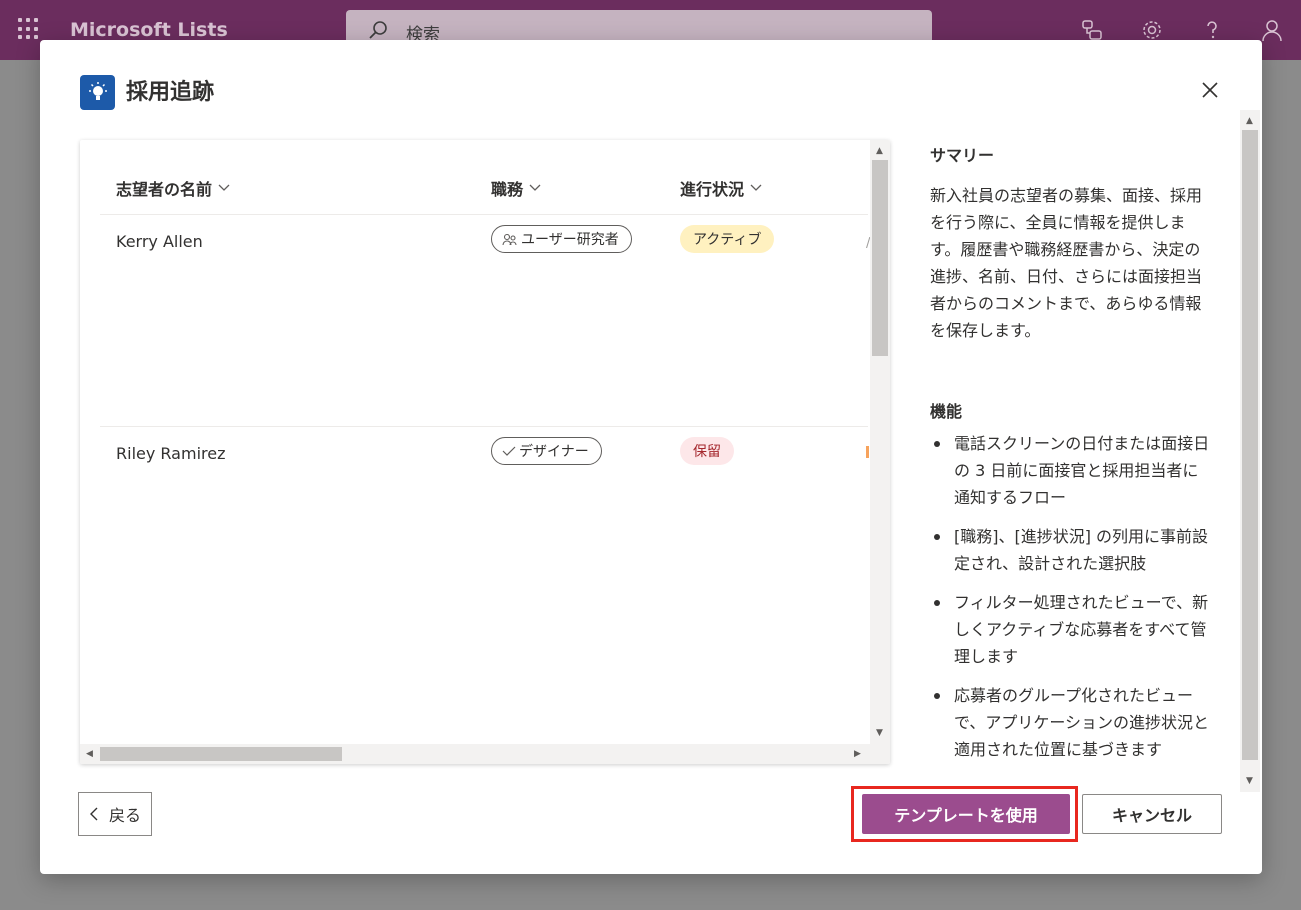 The width and height of the screenshot is (1301, 910). I want to click on app-title: Microsoft Lists, so click(149, 30).